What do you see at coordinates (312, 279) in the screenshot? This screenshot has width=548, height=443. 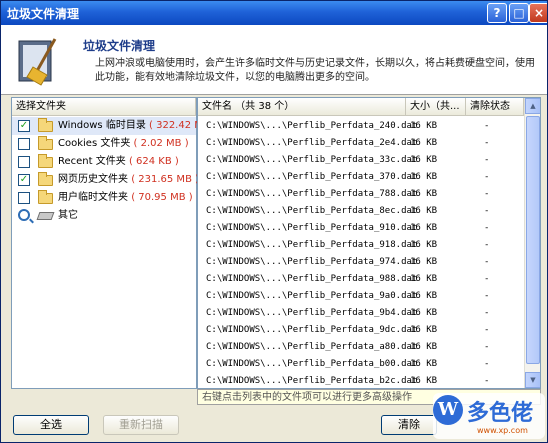 I see `file-name: C:\WINDOWS\...\Perflib_Perfdata_988.dat` at bounding box center [312, 279].